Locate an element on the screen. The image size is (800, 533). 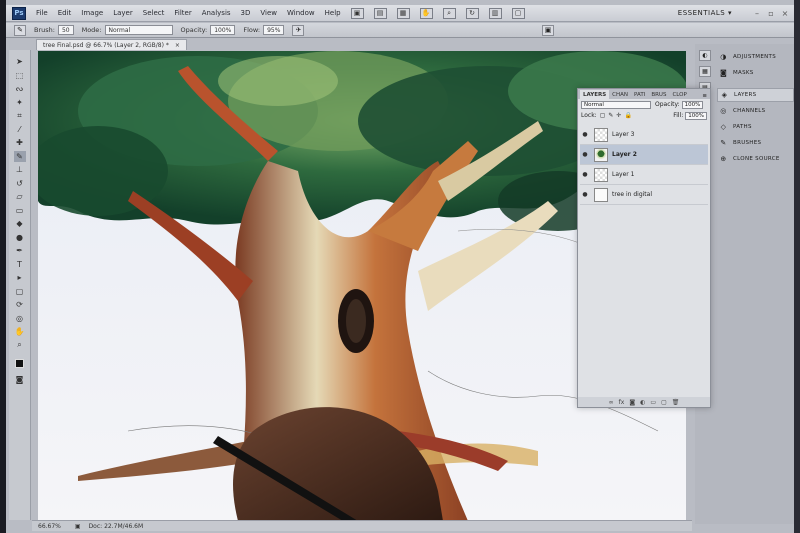
screen-mode-icon: ▢ is located at coordinates (518, 13).